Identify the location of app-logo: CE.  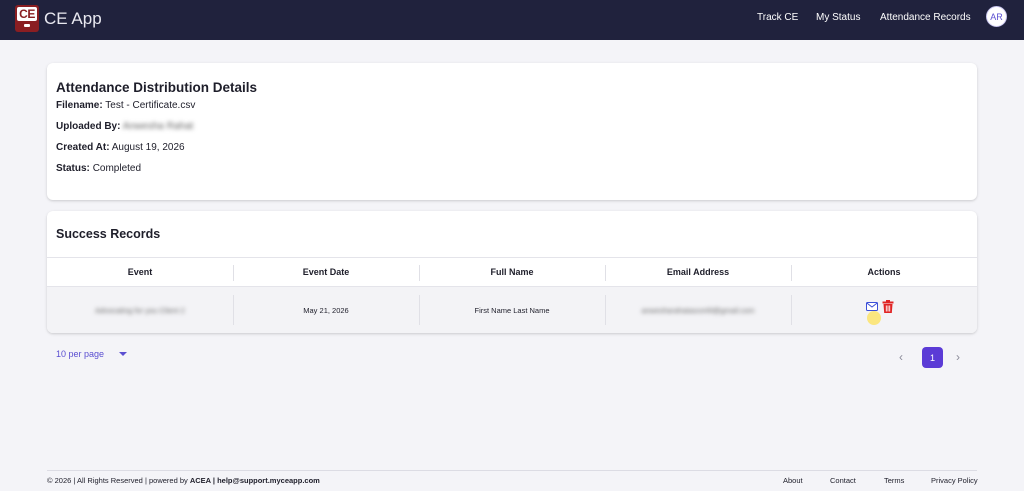
(27, 18).